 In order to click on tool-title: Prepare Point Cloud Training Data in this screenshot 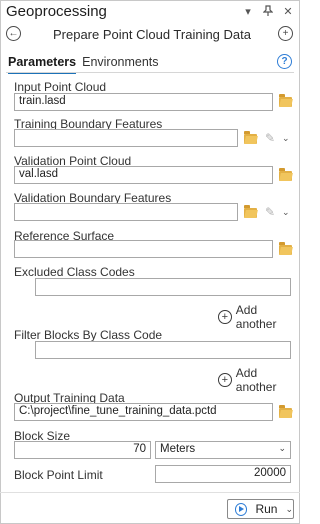, I will do `click(151, 34)`.